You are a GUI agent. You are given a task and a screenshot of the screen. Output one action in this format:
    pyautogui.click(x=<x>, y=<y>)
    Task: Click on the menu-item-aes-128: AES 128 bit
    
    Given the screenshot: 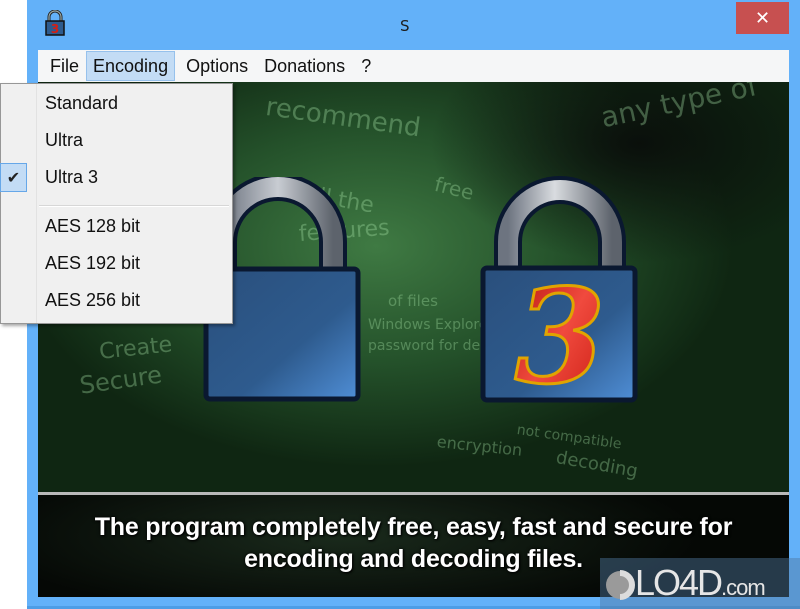 What is the action you would take?
    pyautogui.click(x=116, y=227)
    